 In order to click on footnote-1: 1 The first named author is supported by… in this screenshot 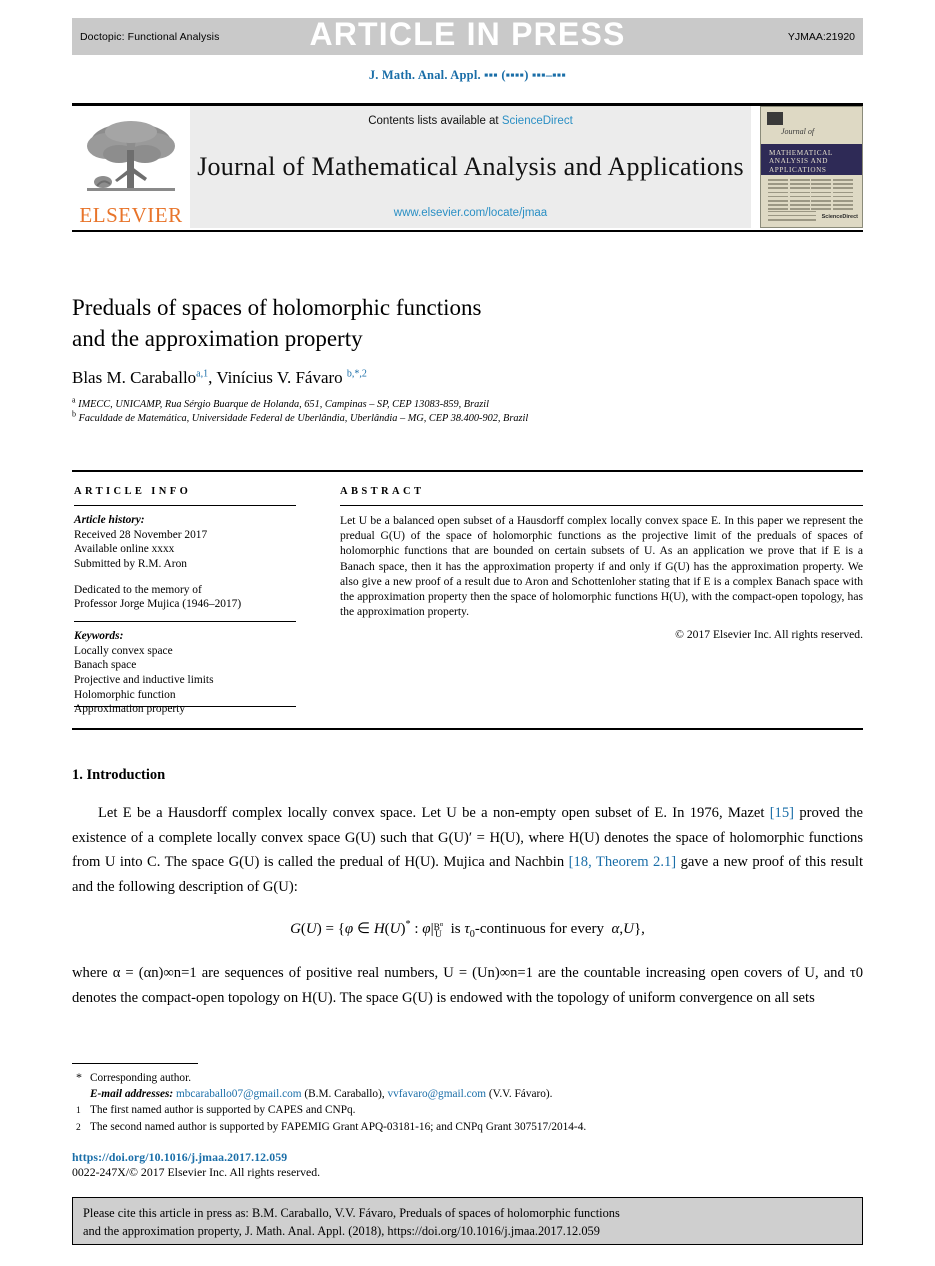, I will do `click(467, 1110)`.